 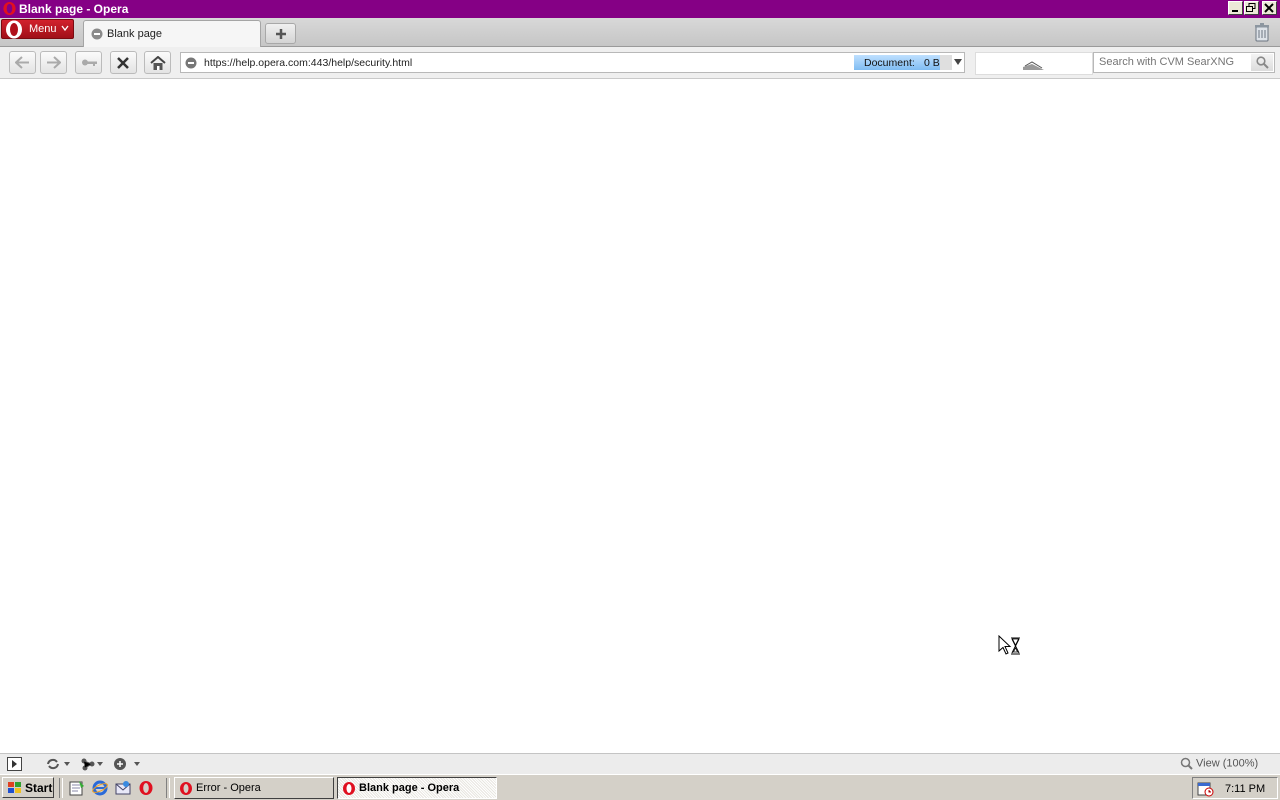 I want to click on windows-logo-icon, so click(x=14, y=787).